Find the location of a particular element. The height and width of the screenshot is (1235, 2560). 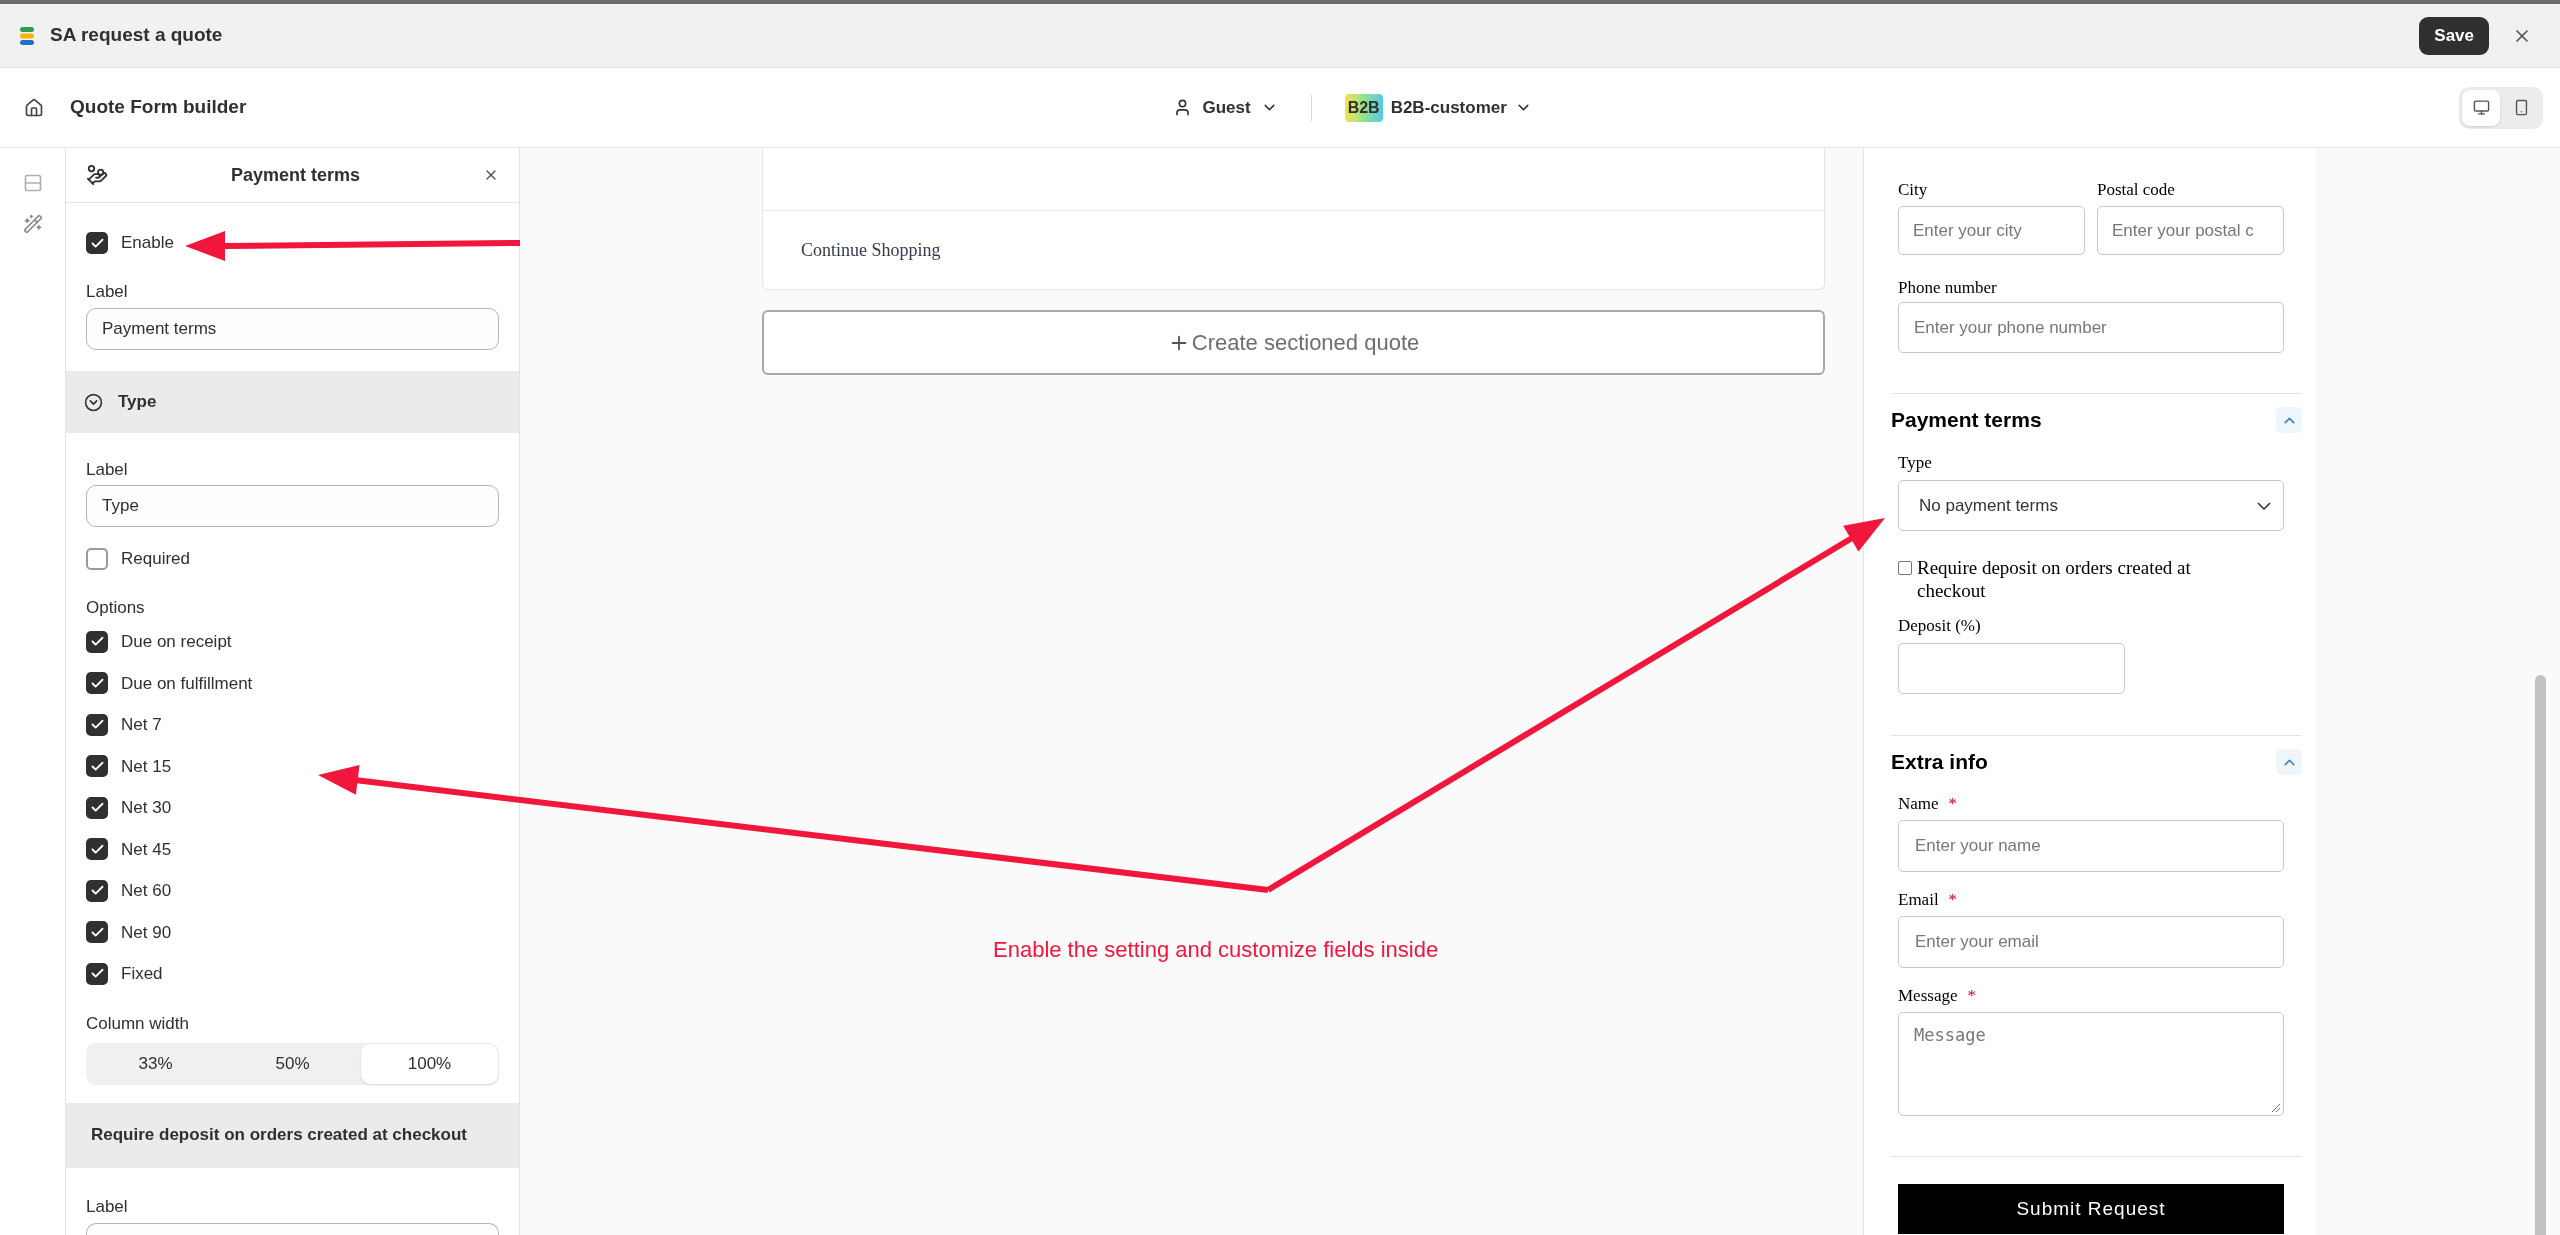

section-heading: Extra info is located at coordinates (1939, 762).